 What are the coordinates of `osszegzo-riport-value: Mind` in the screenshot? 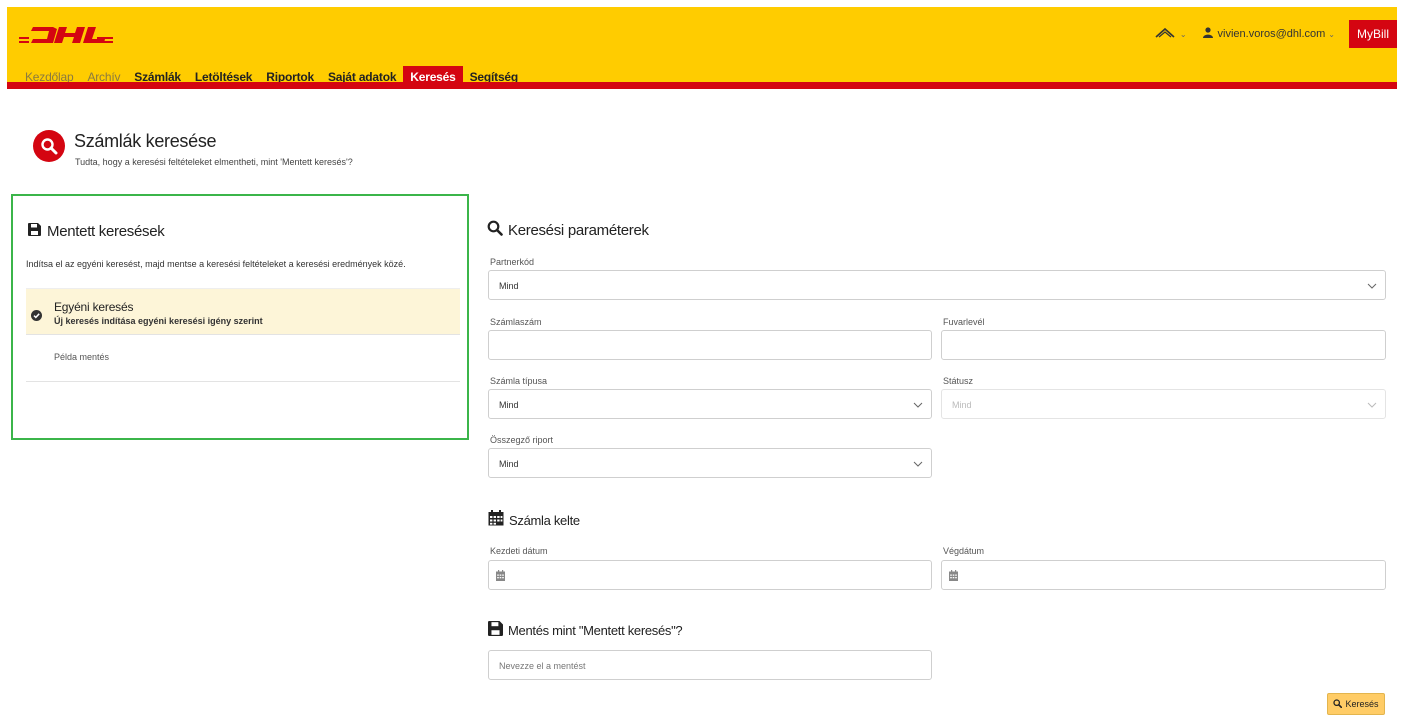 It's located at (509, 464).